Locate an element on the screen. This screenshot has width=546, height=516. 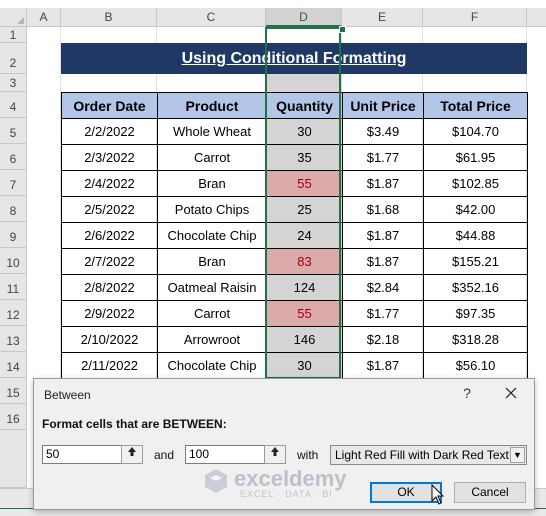
col-header-a: A is located at coordinates (44, 17).